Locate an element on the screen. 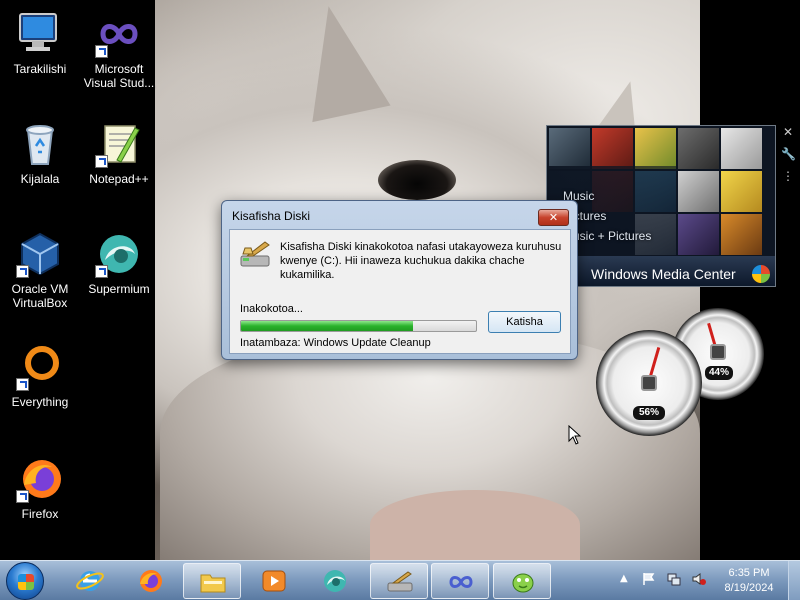 The width and height of the screenshot is (800, 600). mouse-cursor-icon is located at coordinates (575, 434).